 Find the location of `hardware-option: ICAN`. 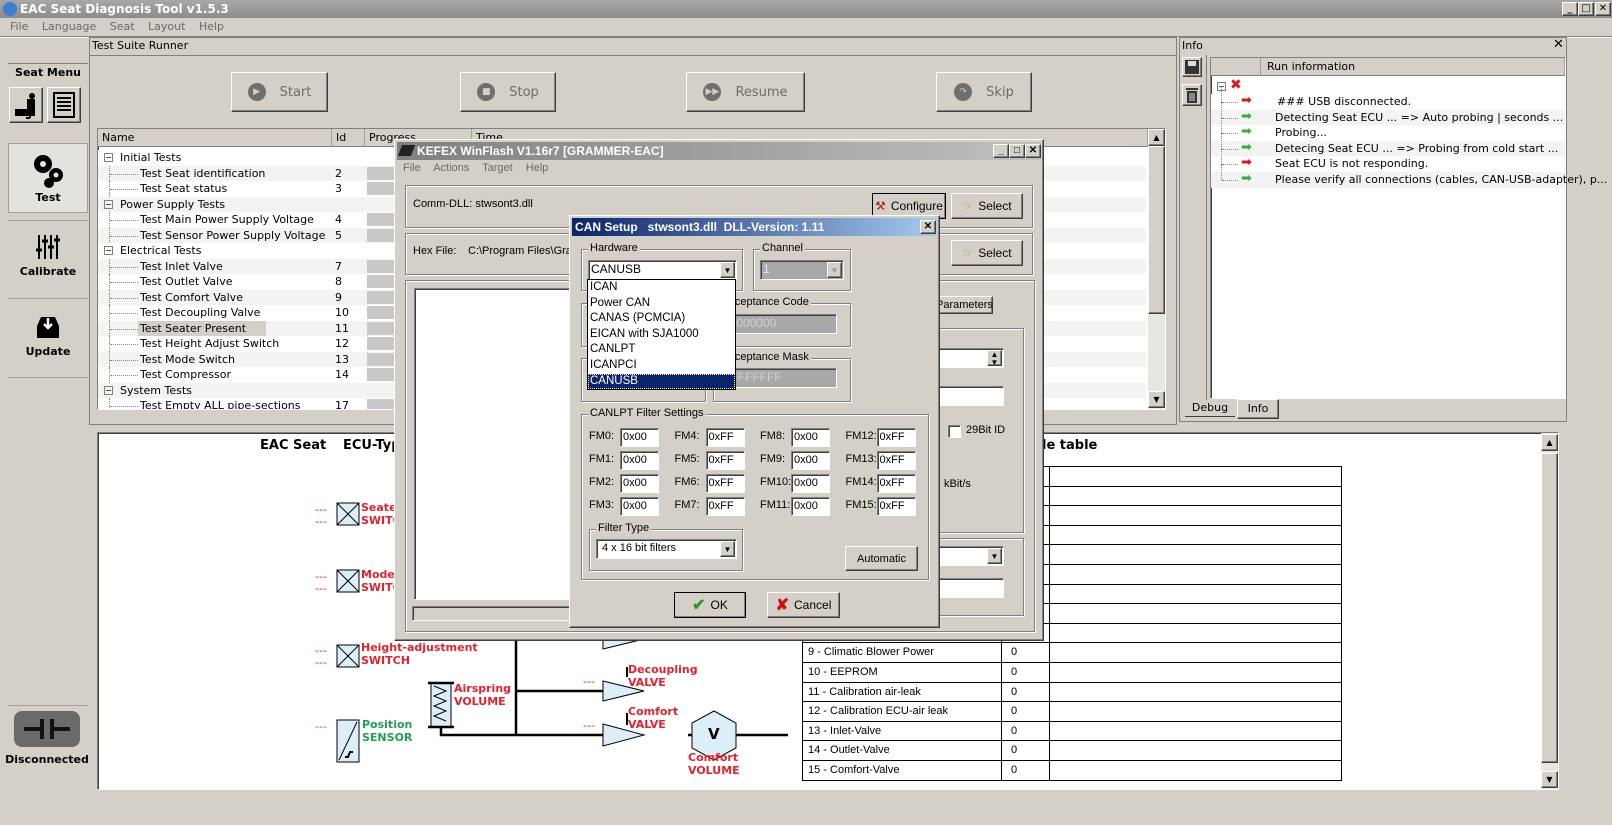

hardware-option: ICAN is located at coordinates (661, 288).